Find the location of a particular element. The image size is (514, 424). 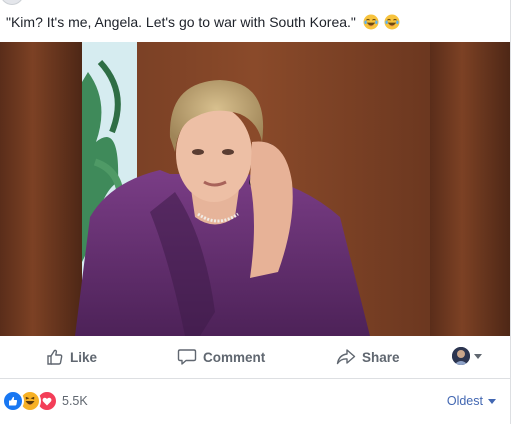

user-avatar is located at coordinates (461, 356).